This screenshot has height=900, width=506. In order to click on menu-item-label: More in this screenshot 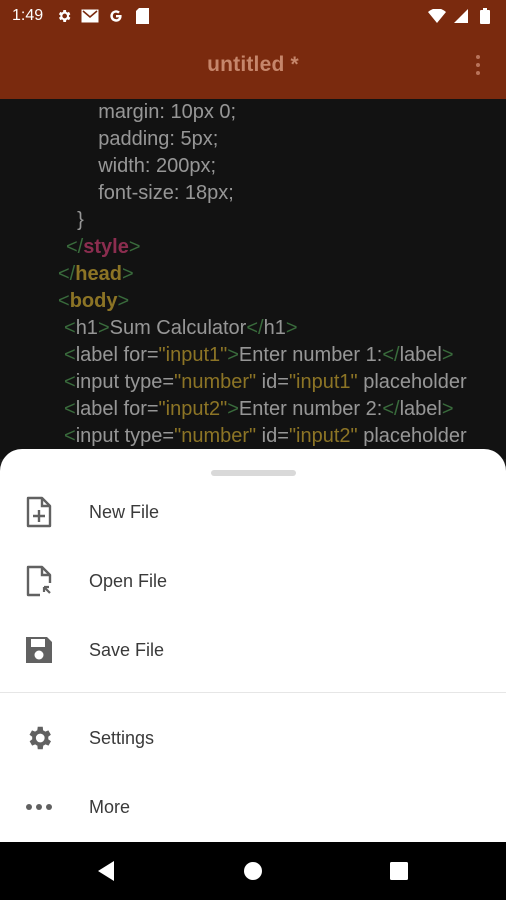, I will do `click(110, 806)`.